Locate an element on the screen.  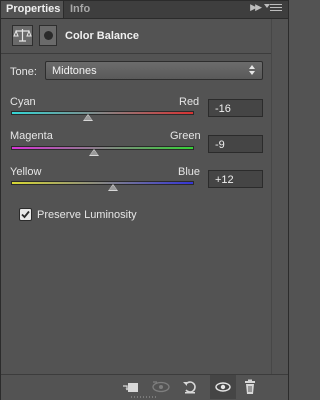
tone-label: Tone: is located at coordinates (23, 72).